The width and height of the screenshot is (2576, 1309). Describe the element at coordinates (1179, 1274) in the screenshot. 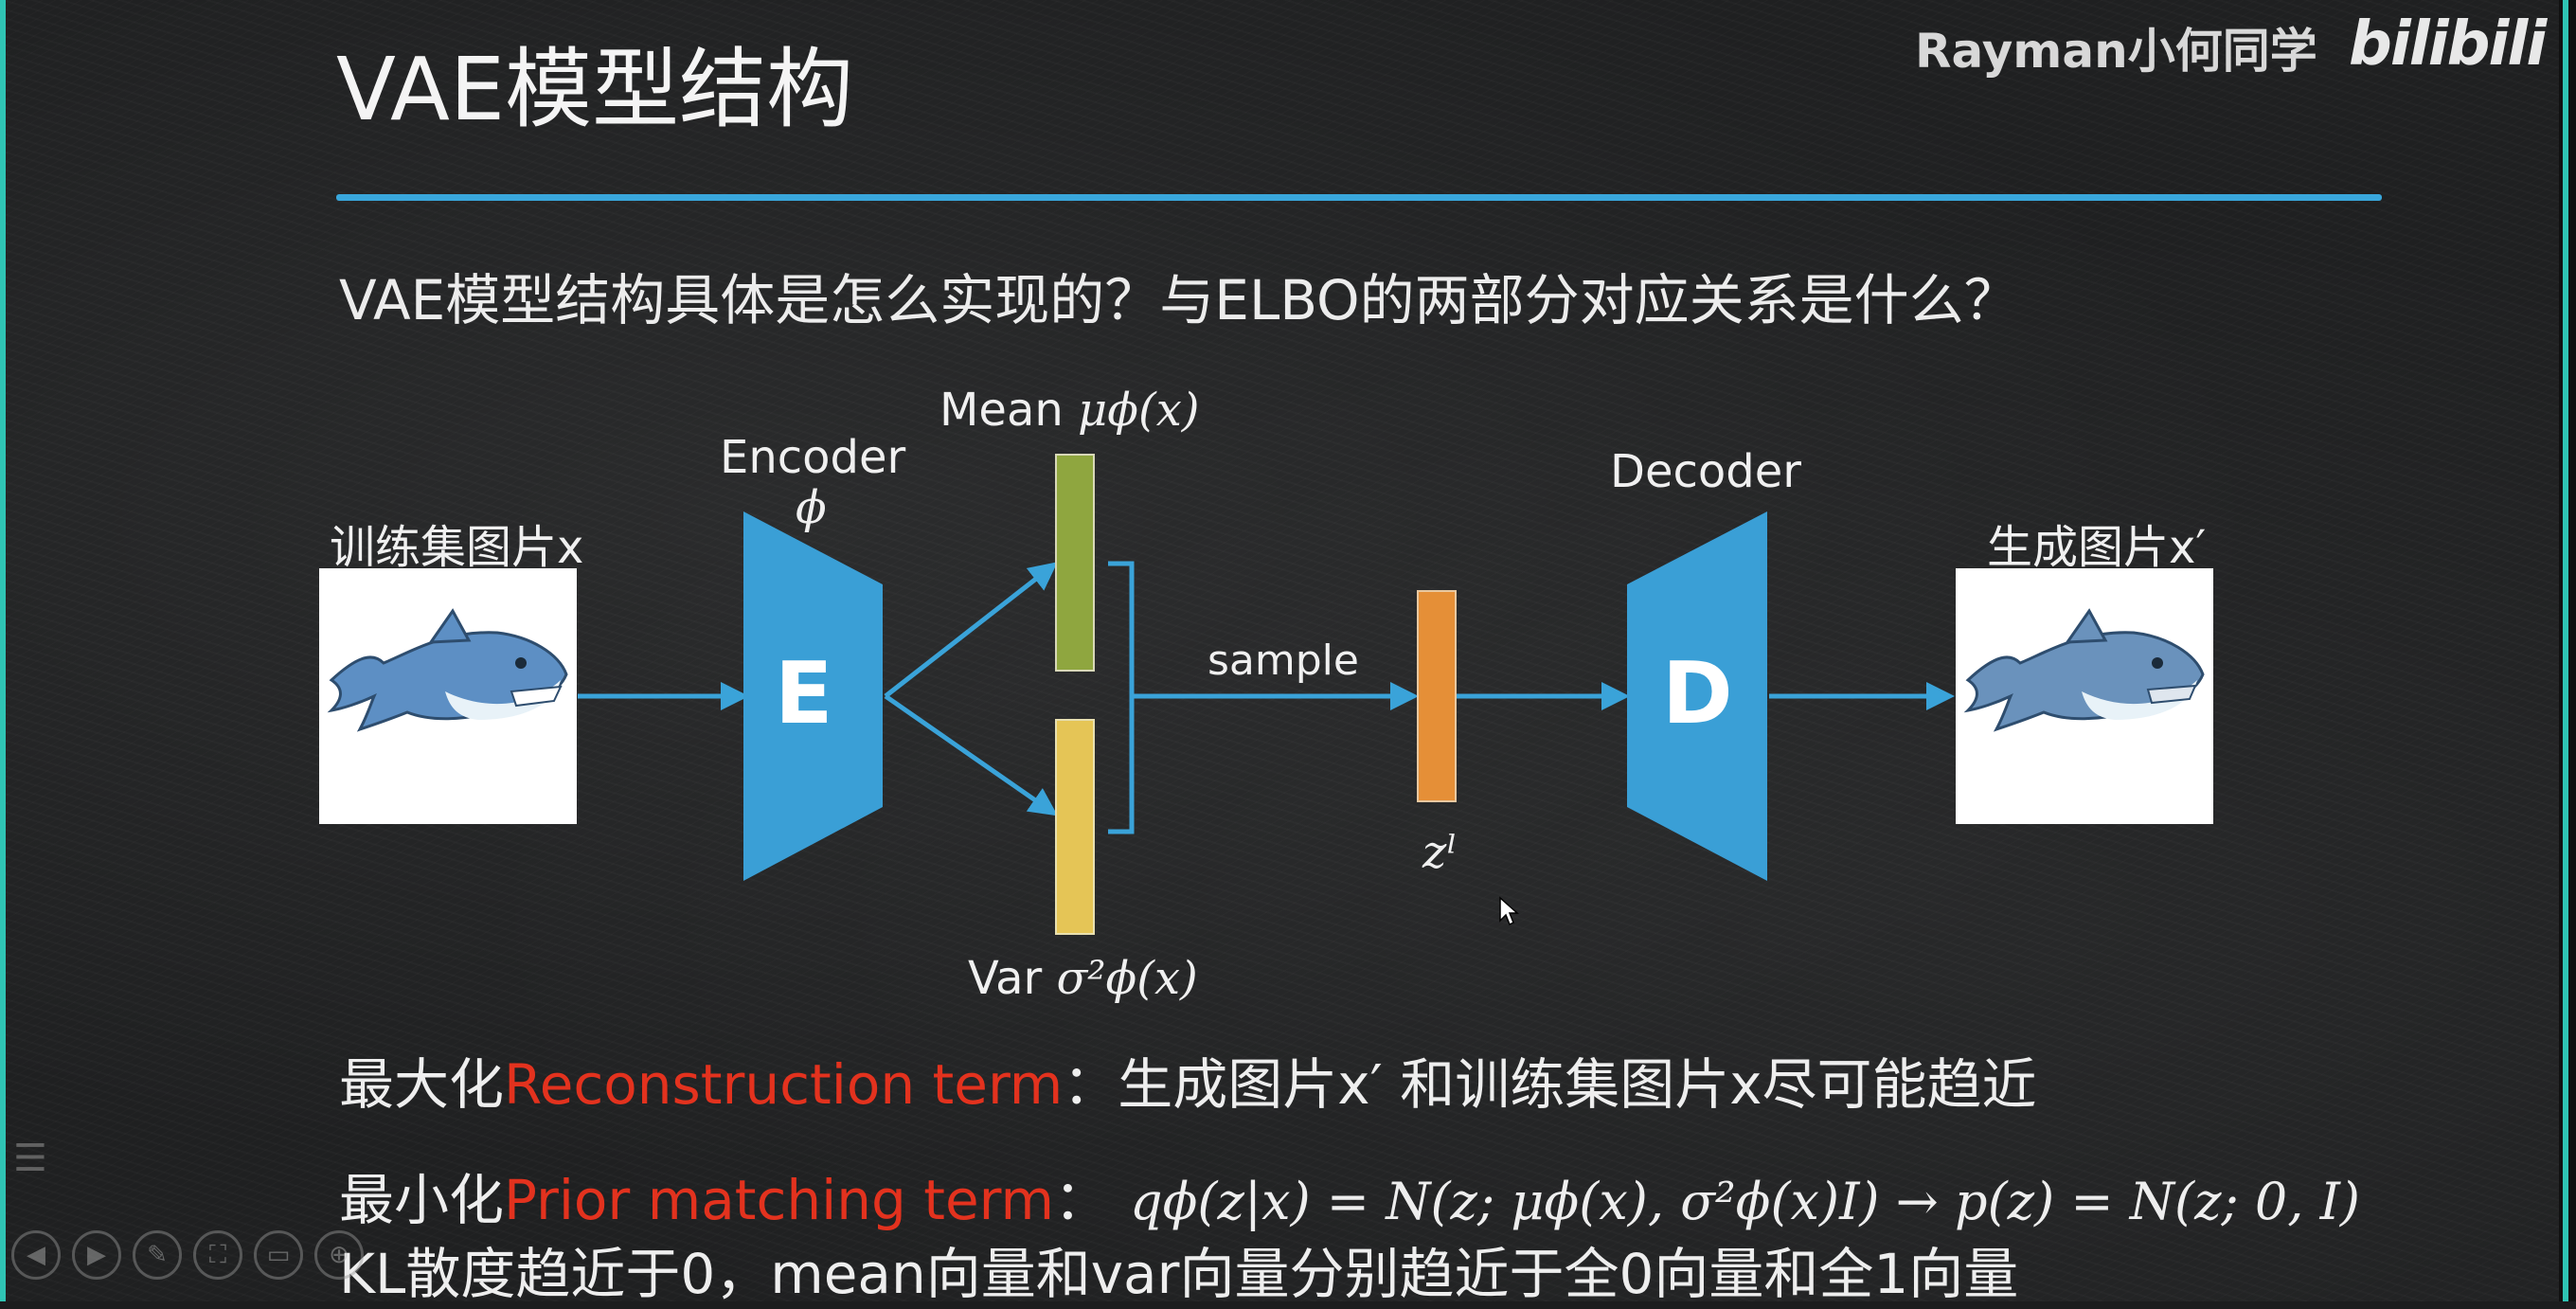

I see `kl-statement: KL散度趋近于0，mean向量和var向量分别趋近于全0向量和全1向量` at that location.